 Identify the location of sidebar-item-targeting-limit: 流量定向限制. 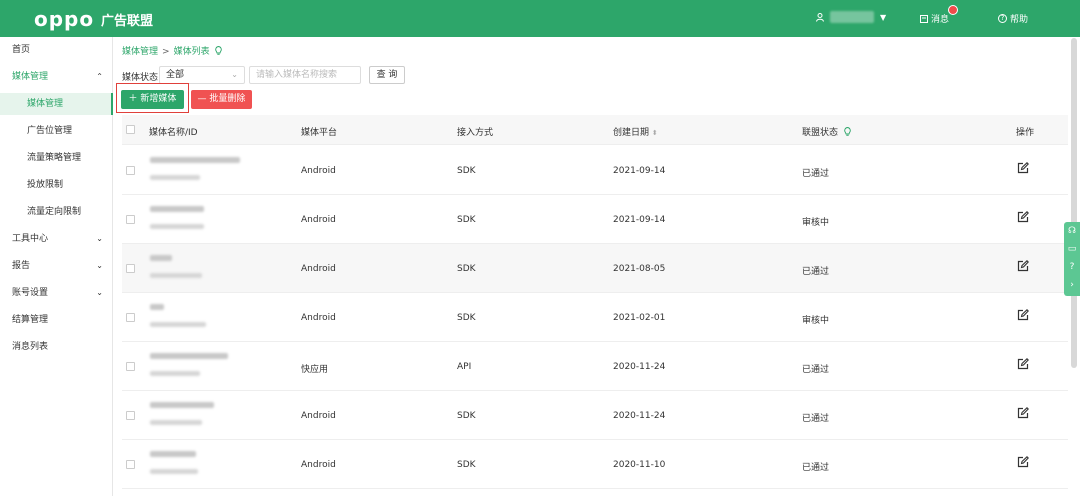
(56, 212).